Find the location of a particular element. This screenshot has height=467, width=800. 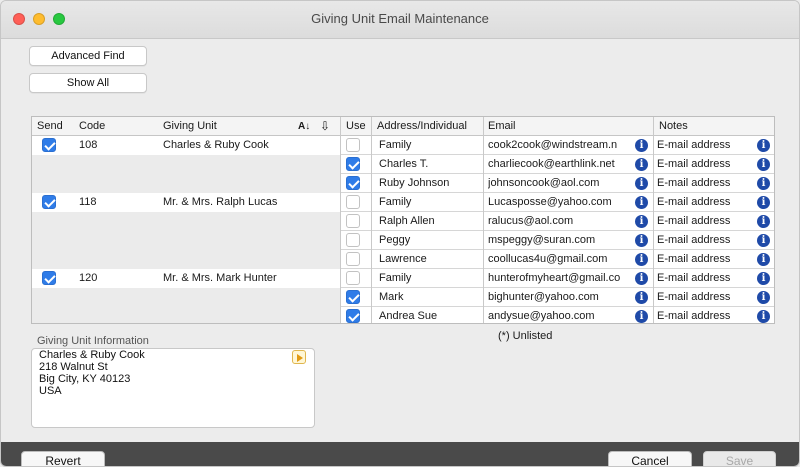

column-header-giving-unit: Giving Unit is located at coordinates (190, 126).